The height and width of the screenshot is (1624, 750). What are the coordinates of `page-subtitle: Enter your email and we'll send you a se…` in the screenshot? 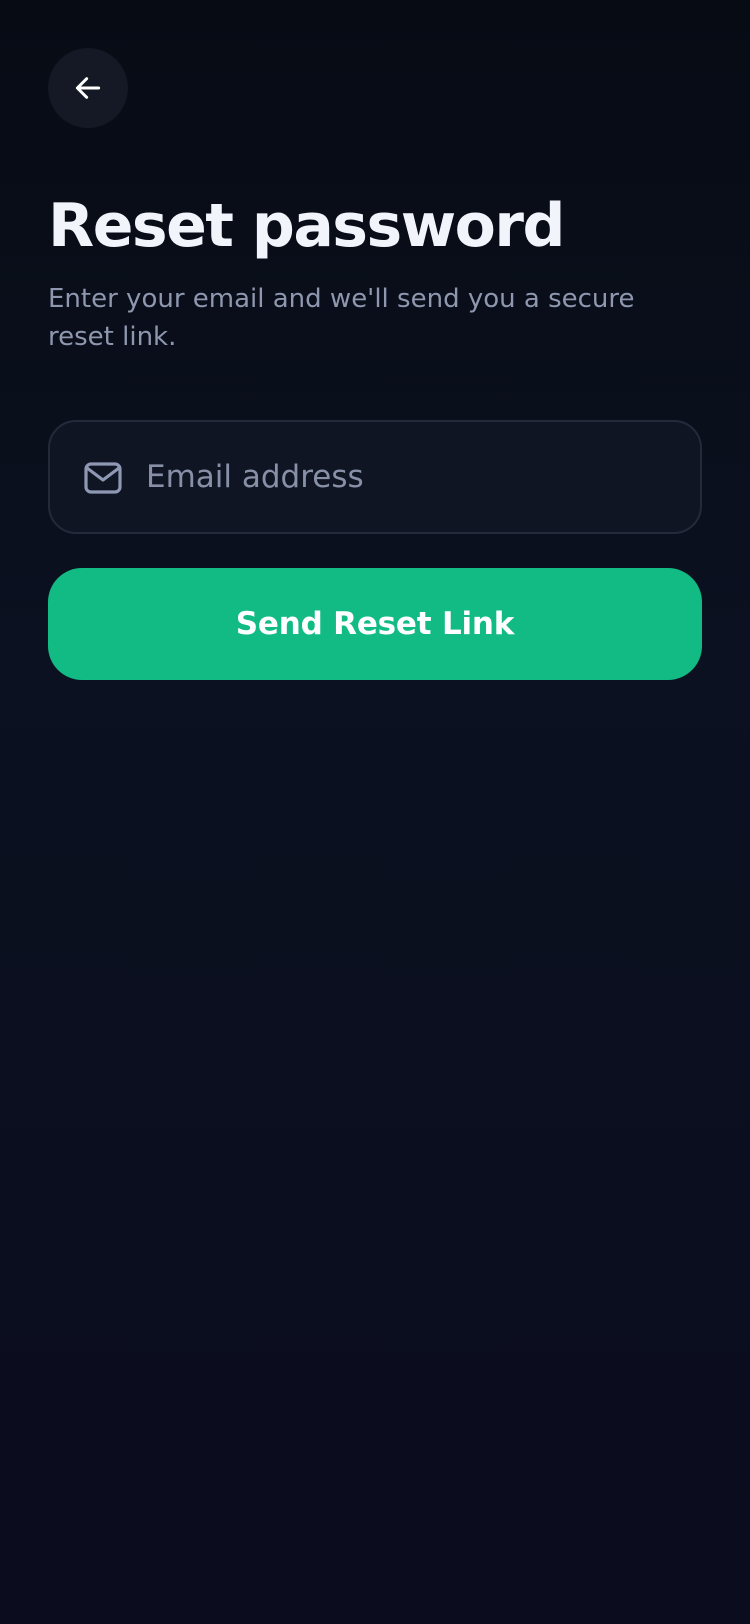 It's located at (341, 318).